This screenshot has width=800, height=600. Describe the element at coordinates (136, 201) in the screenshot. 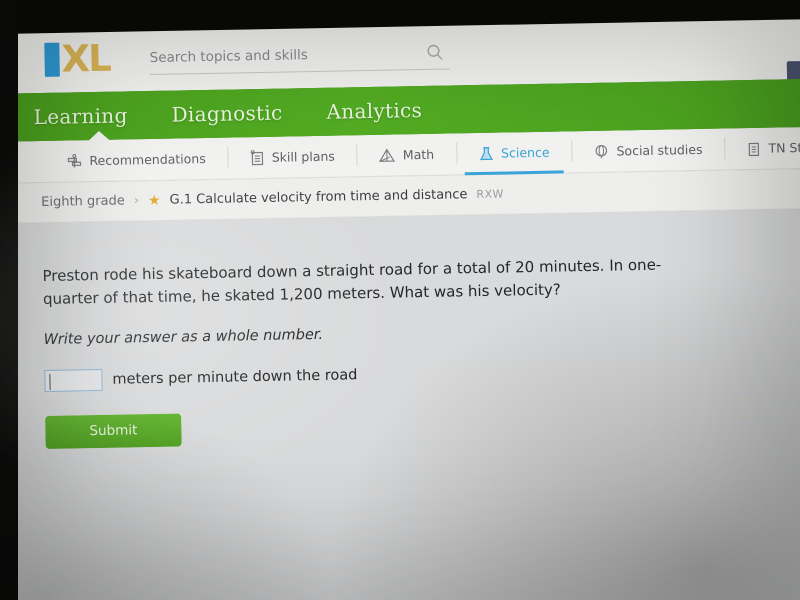

I see `chevron-right-icon: ›` at that location.